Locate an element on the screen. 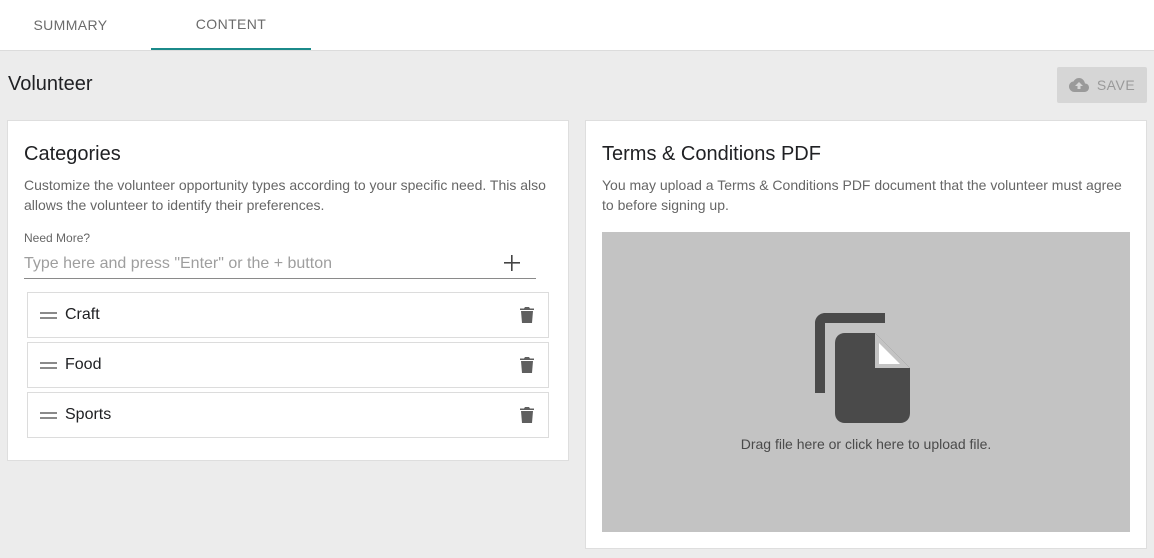  add-category-button is located at coordinates (512, 263).